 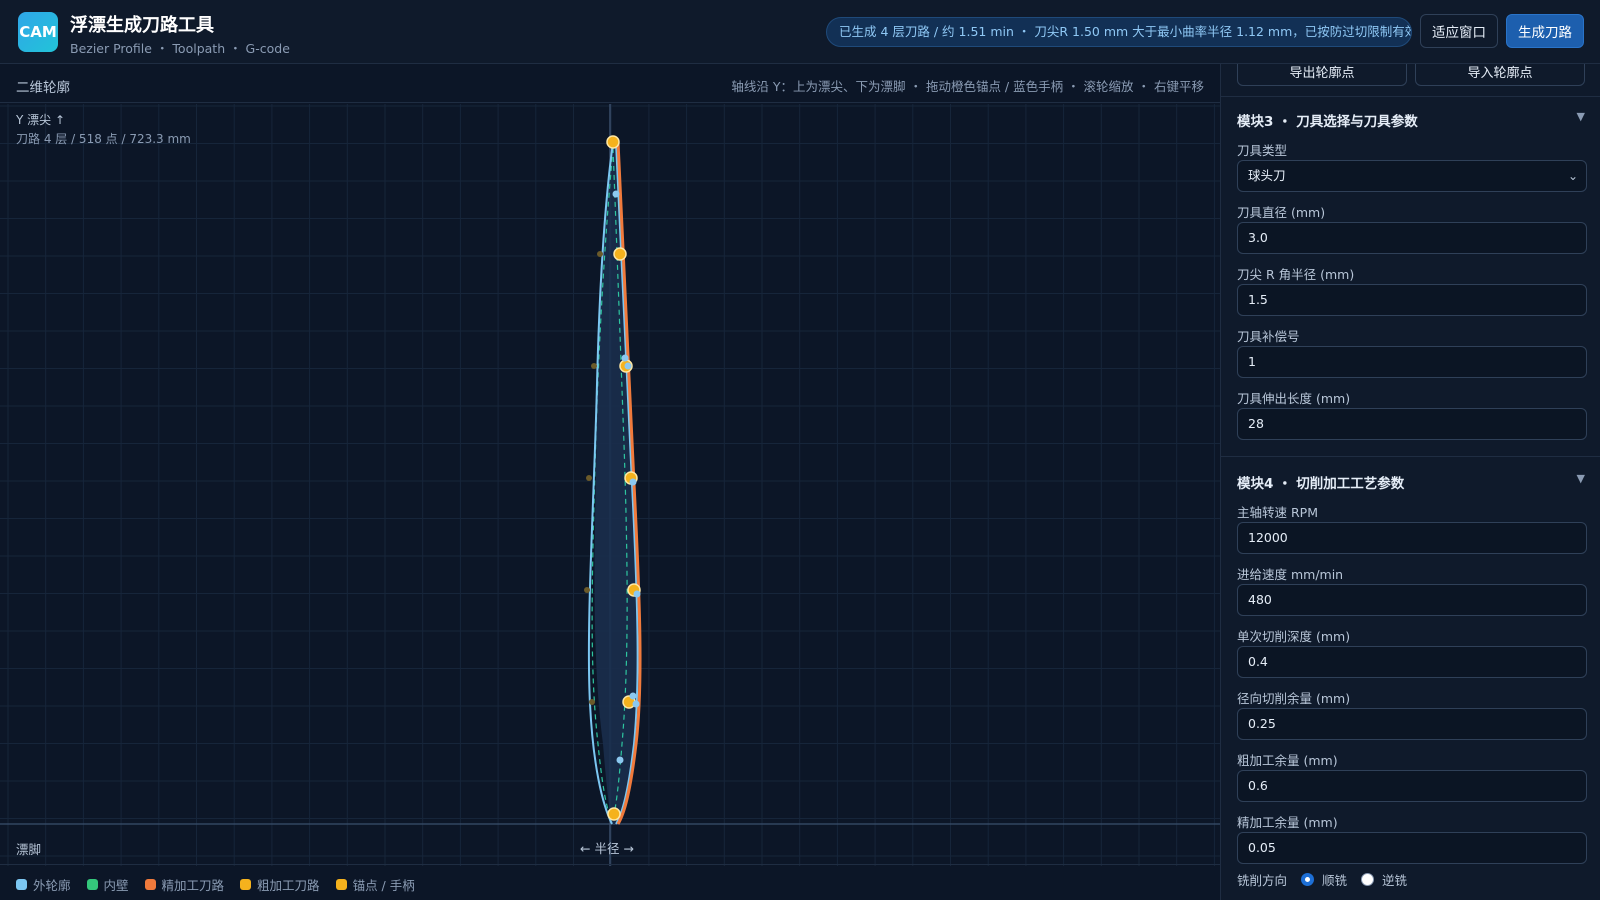 What do you see at coordinates (280, 884) in the screenshot?
I see `legend-item-roughing: 粗加工刀路` at bounding box center [280, 884].